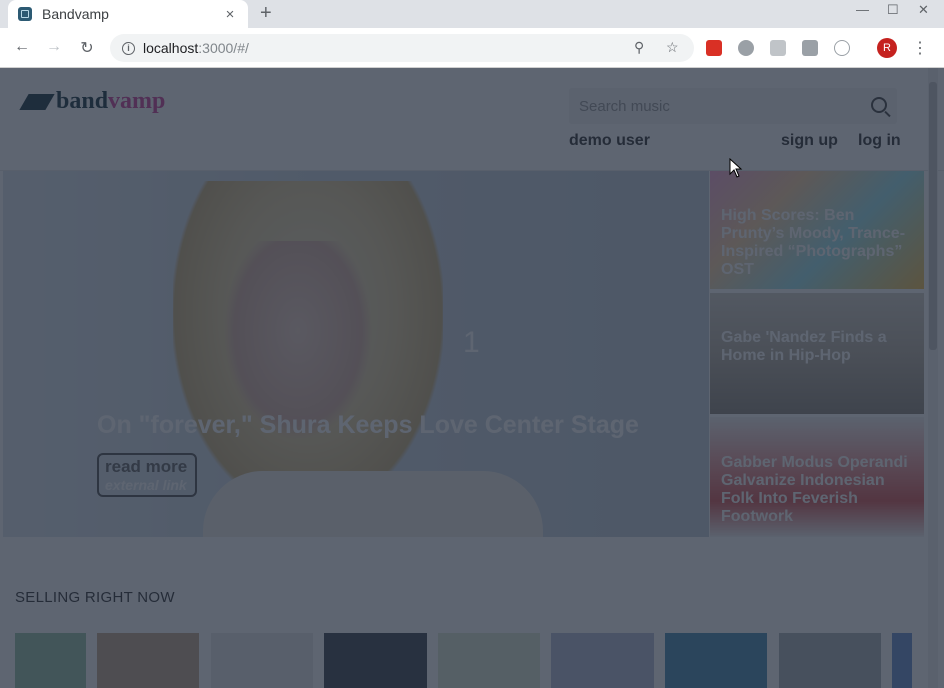 The width and height of the screenshot is (944, 688). I want to click on tab-close-icon: ×, so click(230, 14).